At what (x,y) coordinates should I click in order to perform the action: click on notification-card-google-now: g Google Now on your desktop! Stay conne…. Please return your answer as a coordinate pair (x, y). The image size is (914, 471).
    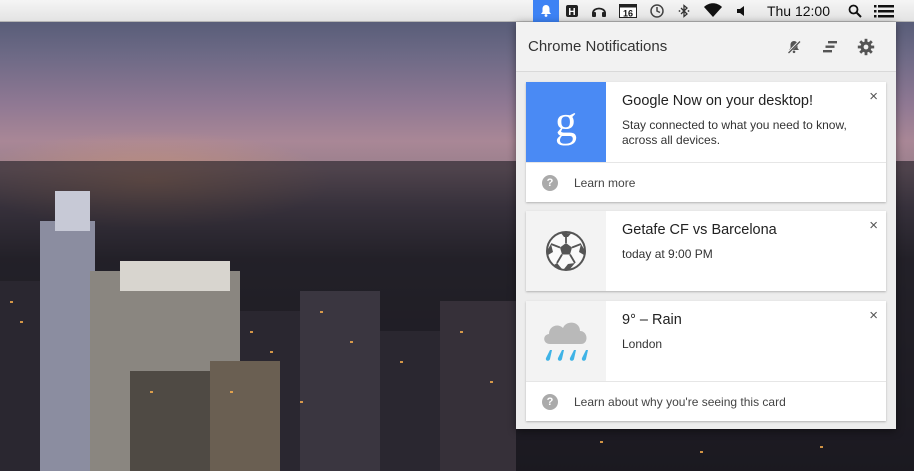
    Looking at the image, I should click on (706, 142).